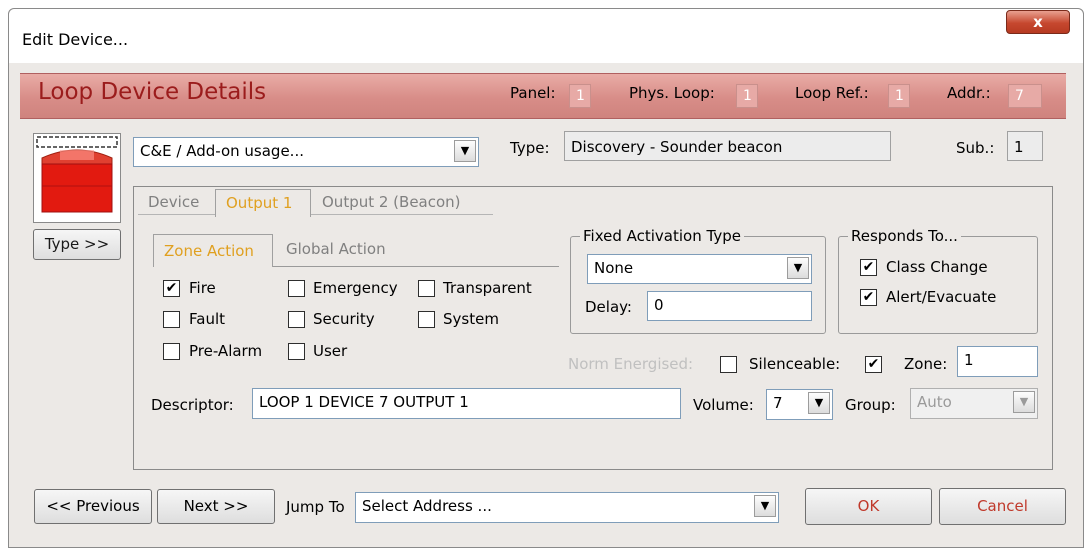 The width and height of the screenshot is (1088, 551). I want to click on phys-loop-label: Phys. Loop:, so click(672, 93).